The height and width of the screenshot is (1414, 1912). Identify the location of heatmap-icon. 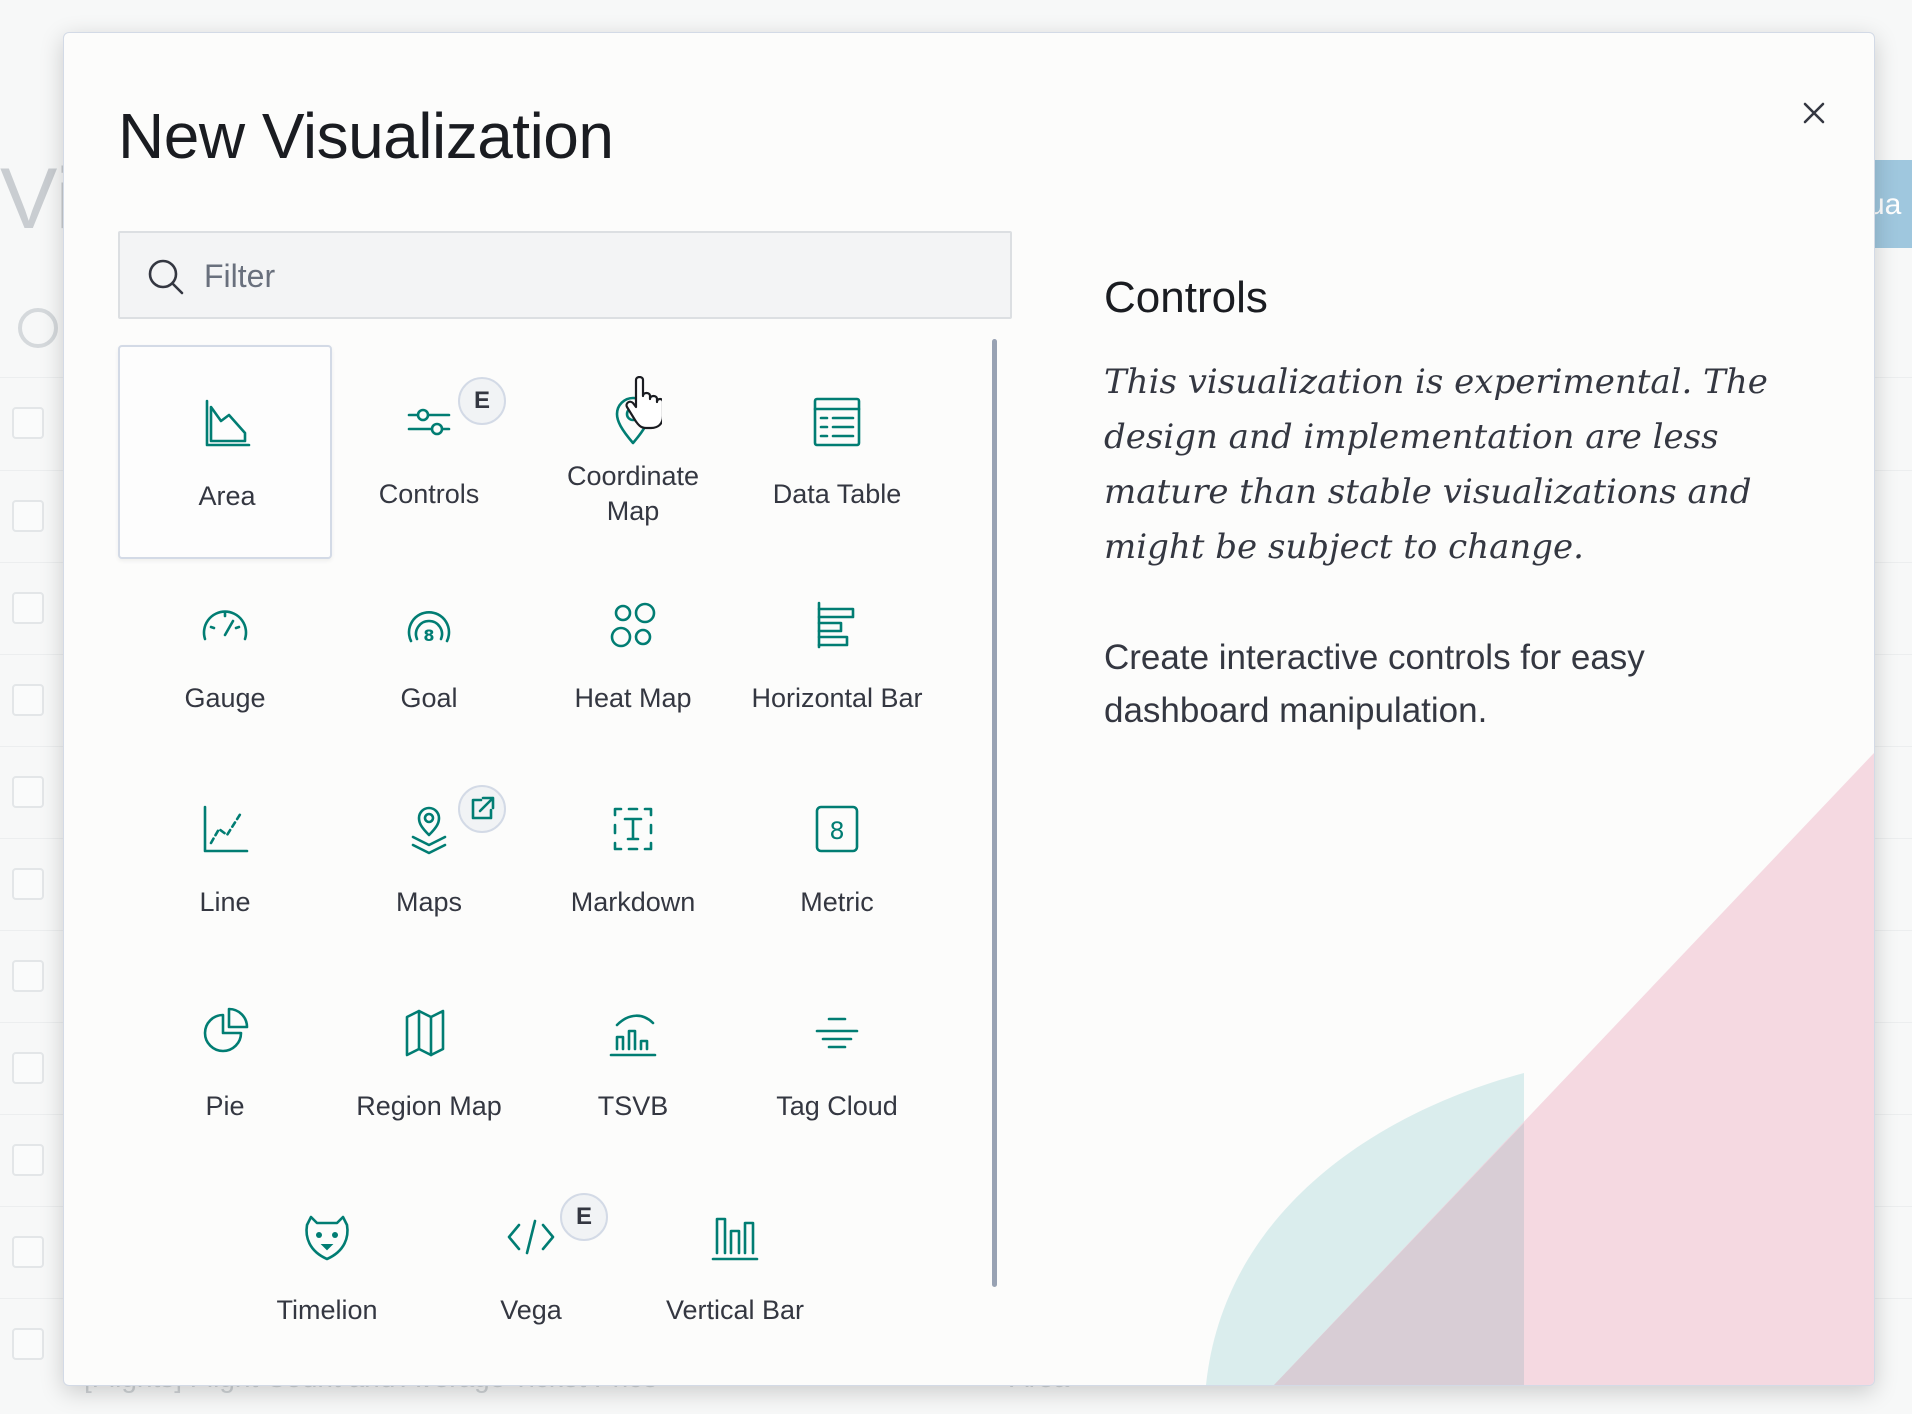
(633, 625).